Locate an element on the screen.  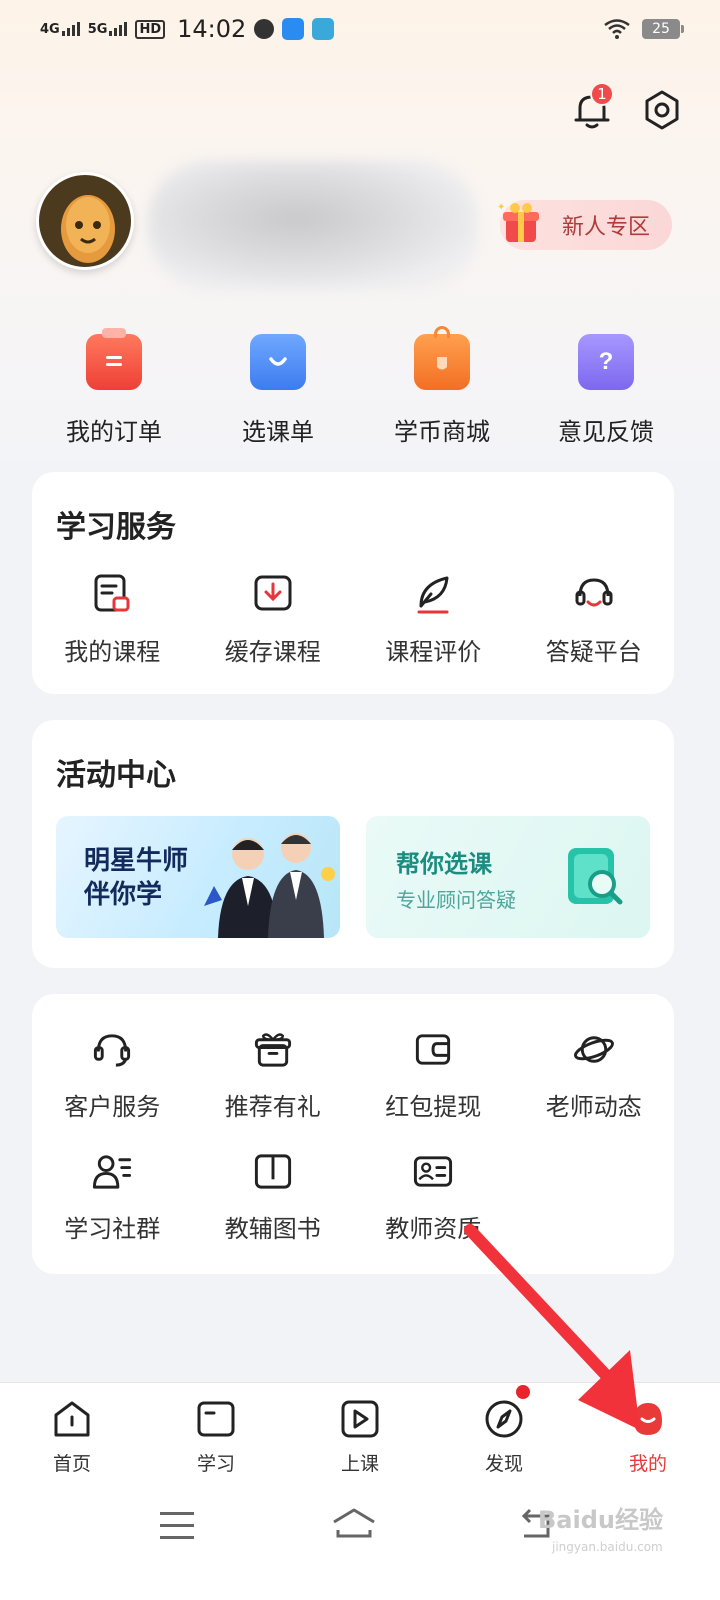
wifi-icon is located at coordinates (617, 29).